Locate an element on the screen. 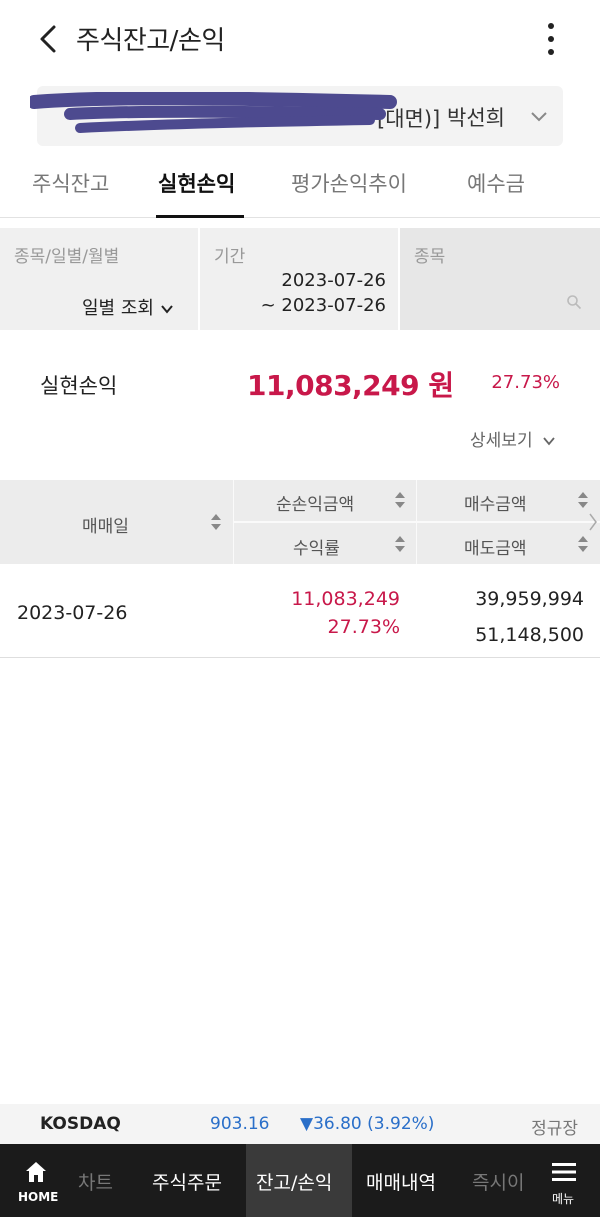 This screenshot has height=1217, width=600. account-selector: [대면)] 박선희 is located at coordinates (300, 116).